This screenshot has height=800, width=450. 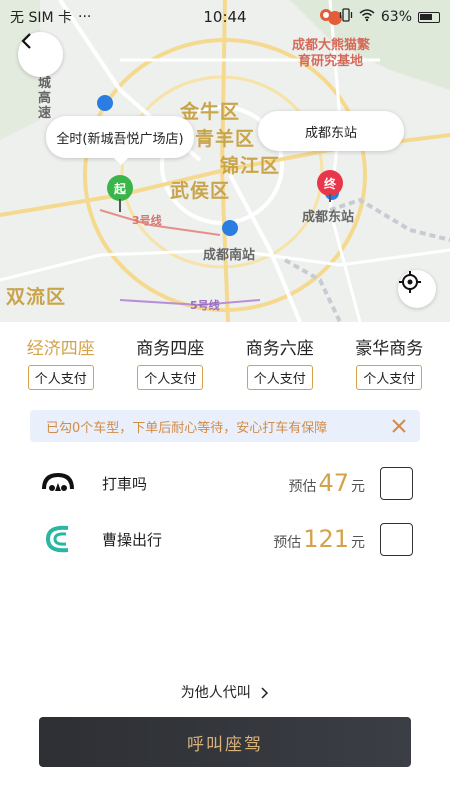 I want to click on provider-name: 打車吗, so click(x=125, y=483).